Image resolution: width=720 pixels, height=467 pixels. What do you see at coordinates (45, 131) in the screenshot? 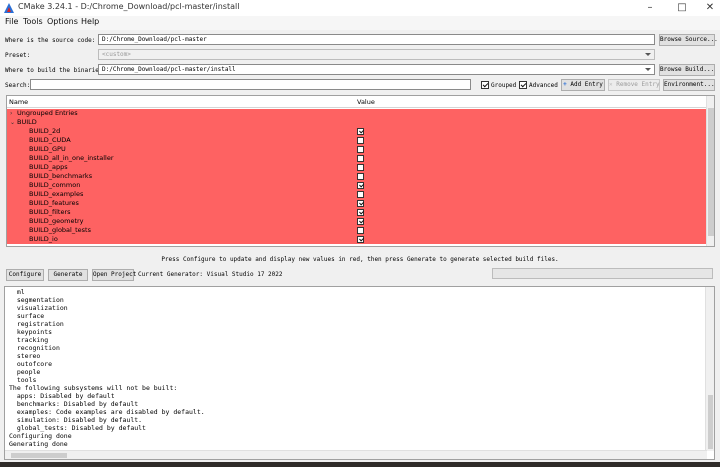
I see `row-name: BUILD_2d` at bounding box center [45, 131].